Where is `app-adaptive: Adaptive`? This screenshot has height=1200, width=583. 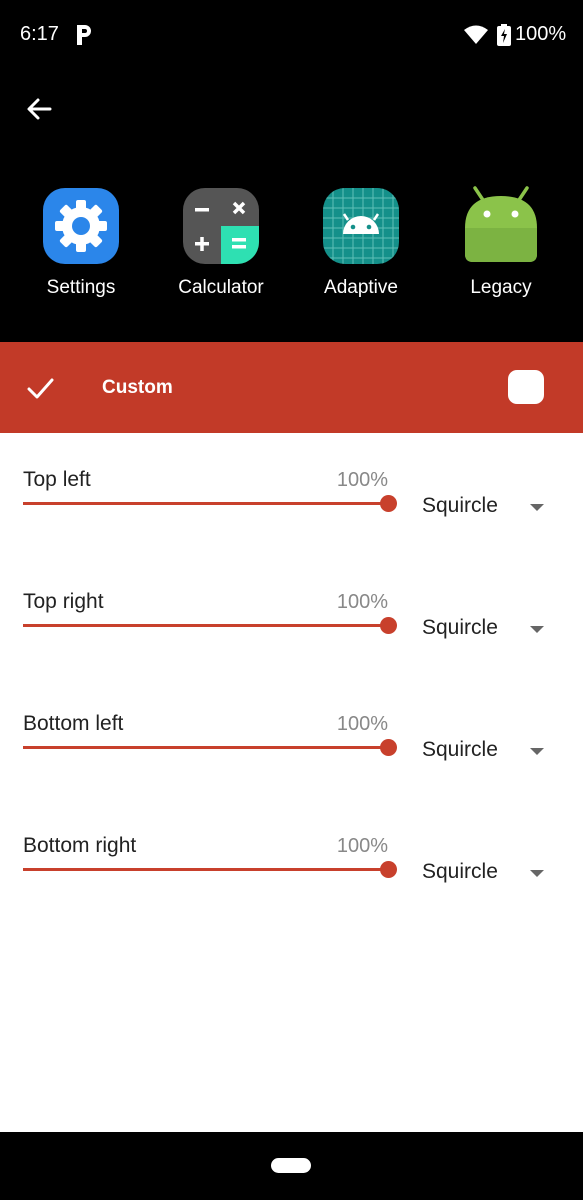
app-adaptive: Adaptive is located at coordinates (361, 243).